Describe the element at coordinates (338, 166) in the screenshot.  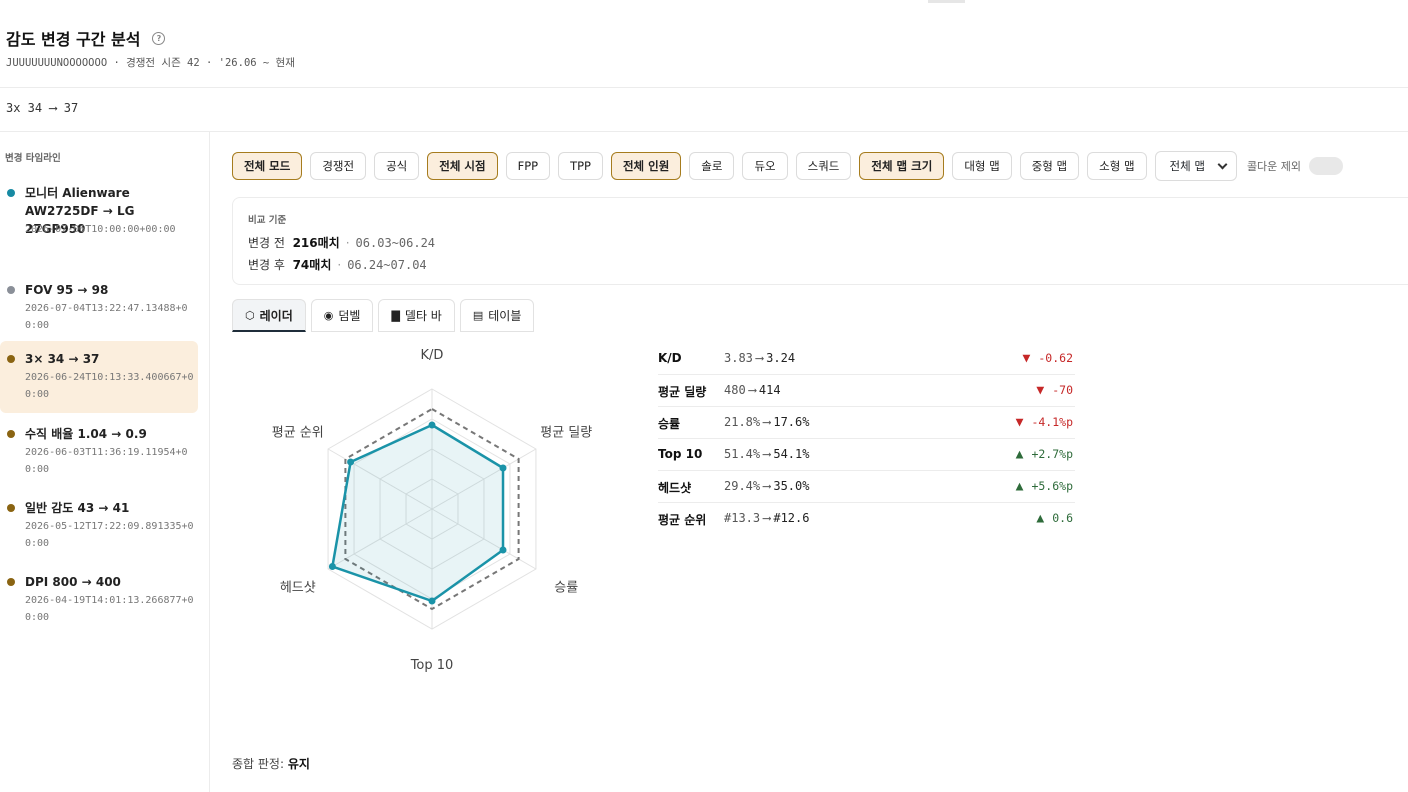
I see `filter-chip: 경쟁전` at that location.